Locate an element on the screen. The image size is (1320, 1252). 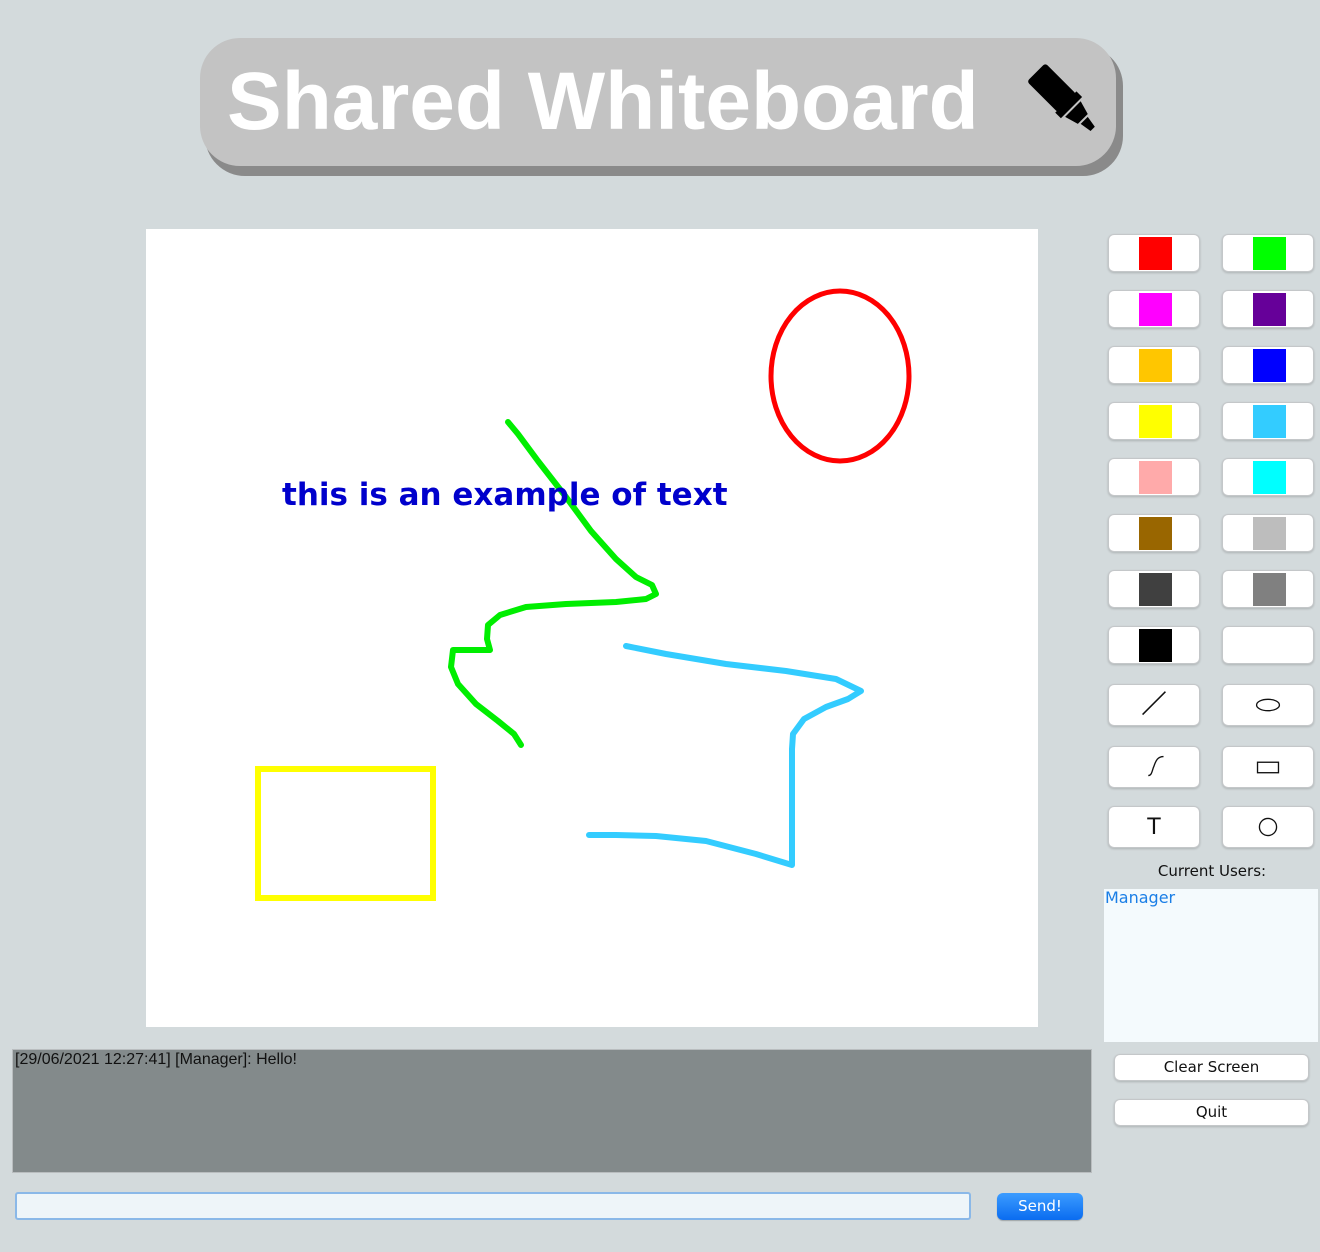
color-button-gray is located at coordinates (1268, 589).